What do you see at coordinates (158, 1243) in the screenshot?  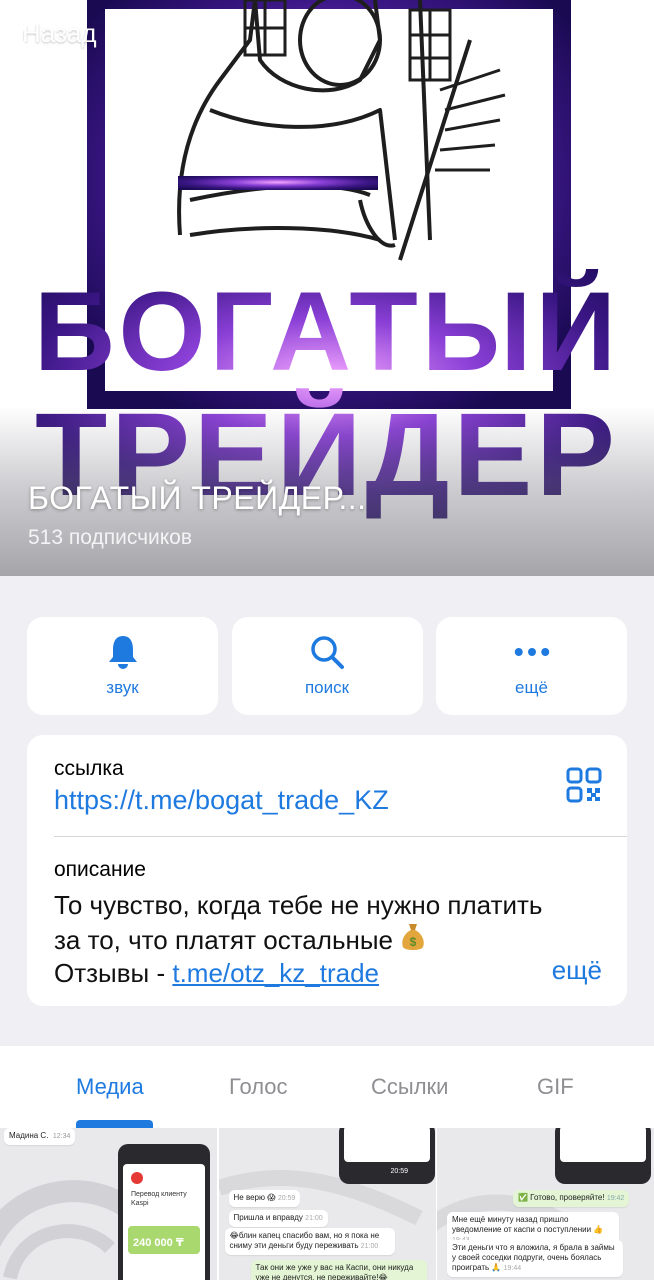 I see `transfer-amount: 240 000 ₸` at bounding box center [158, 1243].